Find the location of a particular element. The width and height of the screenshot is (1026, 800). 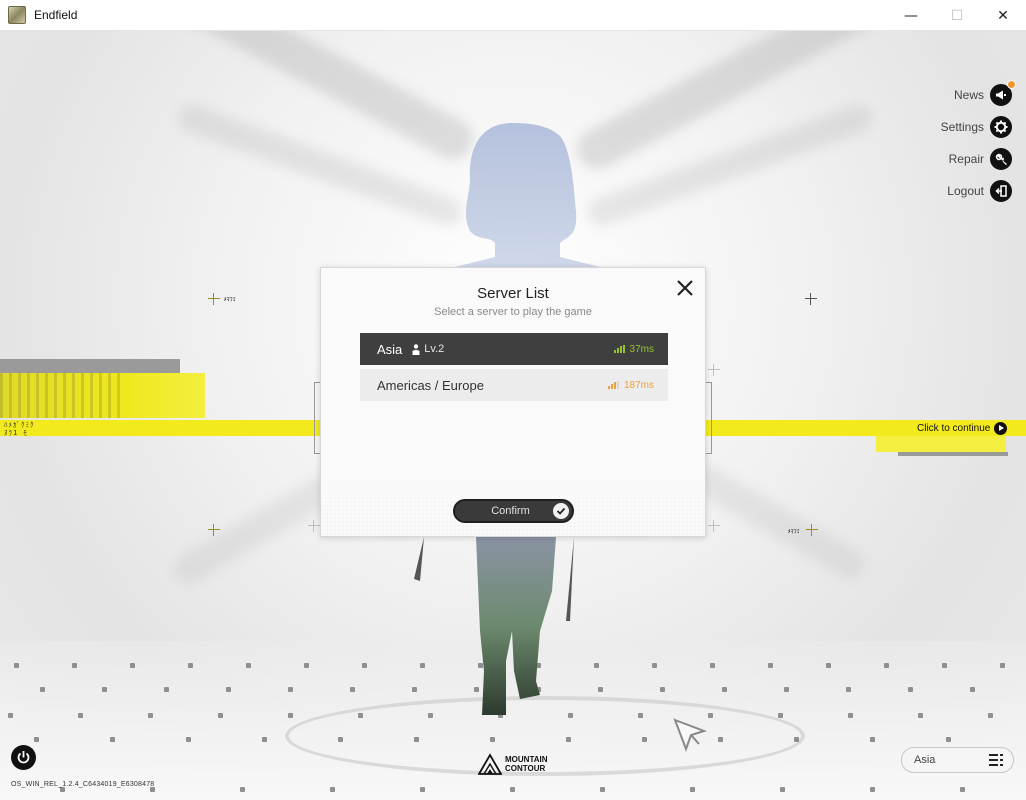

close-window-button: ✕ is located at coordinates (1003, 15).